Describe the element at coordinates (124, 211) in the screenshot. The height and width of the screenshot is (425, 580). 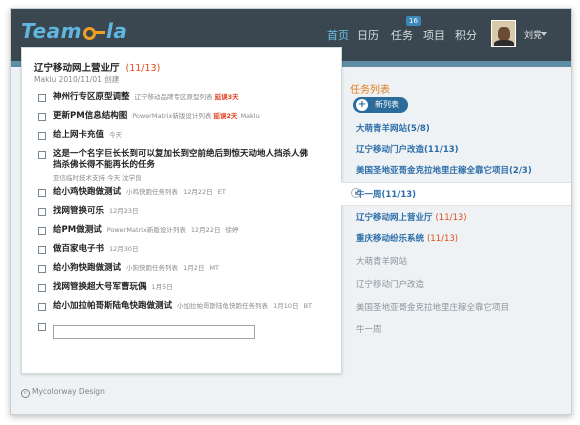
I see `task-date: 12月23日` at that location.